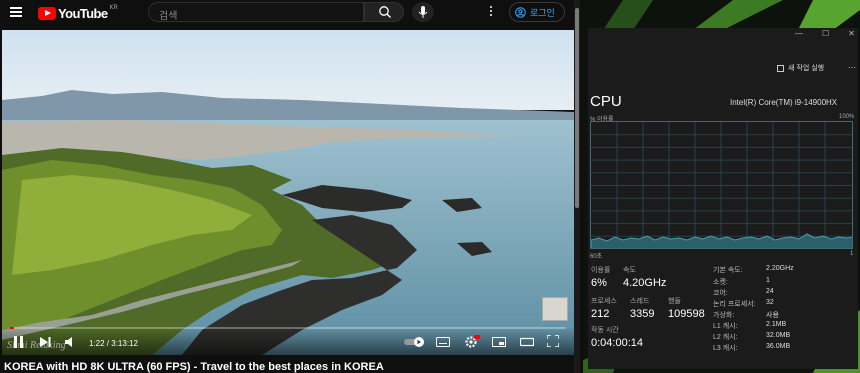 The height and width of the screenshot is (373, 860). Describe the element at coordinates (577, 108) in the screenshot. I see `scrollbar-thumb` at that location.